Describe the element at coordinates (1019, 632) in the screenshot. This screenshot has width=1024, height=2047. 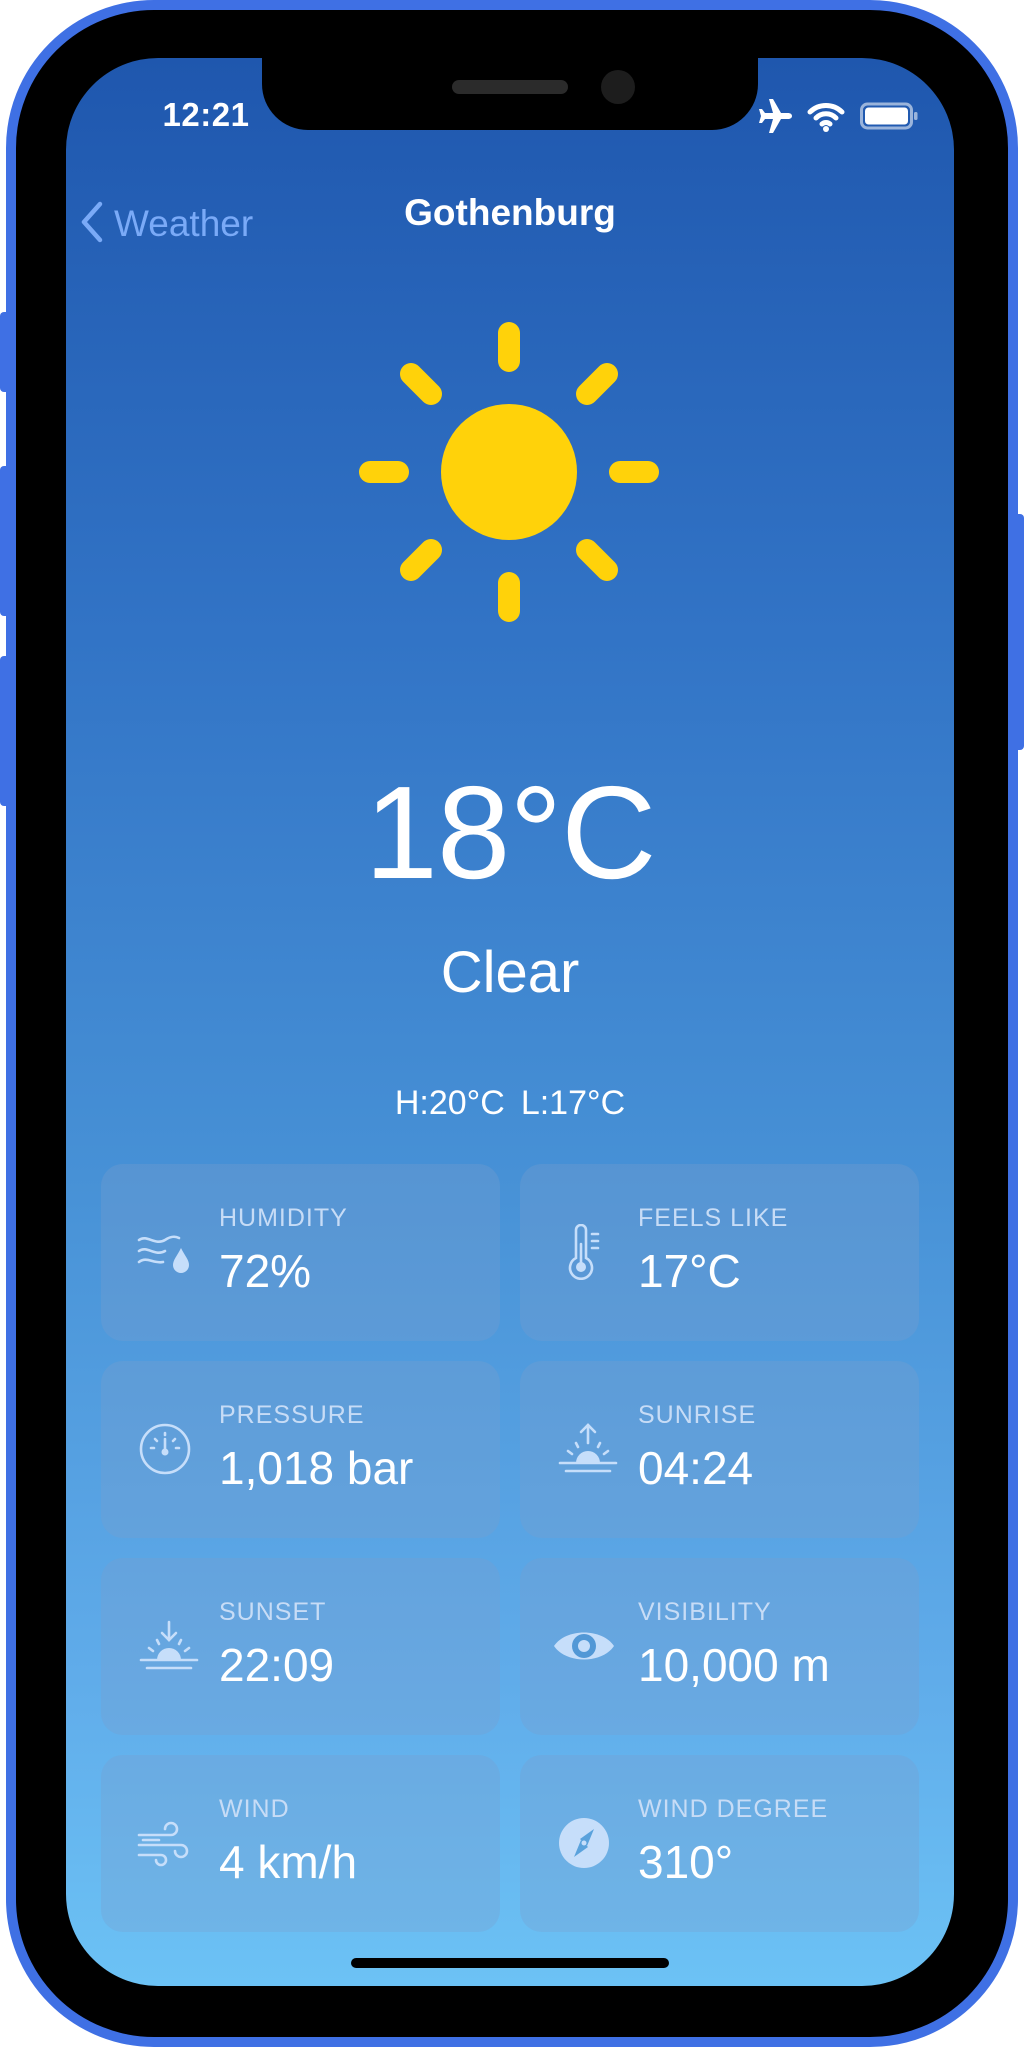
I see `power-button` at that location.